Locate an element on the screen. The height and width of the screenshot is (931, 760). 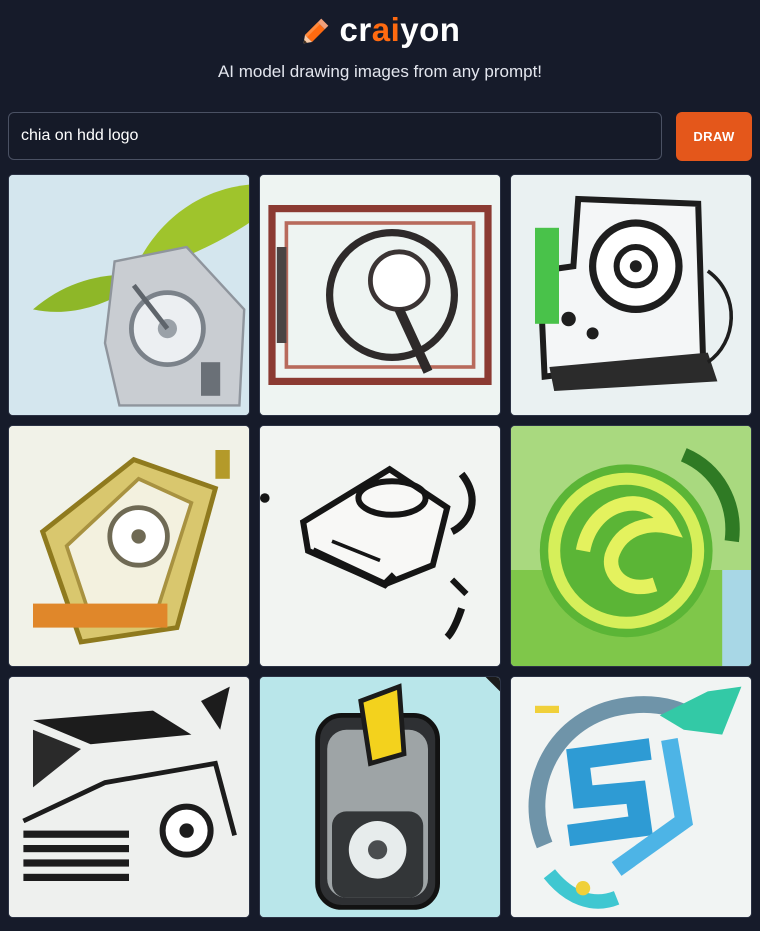
logo-text: craiyon is located at coordinates (400, 29).